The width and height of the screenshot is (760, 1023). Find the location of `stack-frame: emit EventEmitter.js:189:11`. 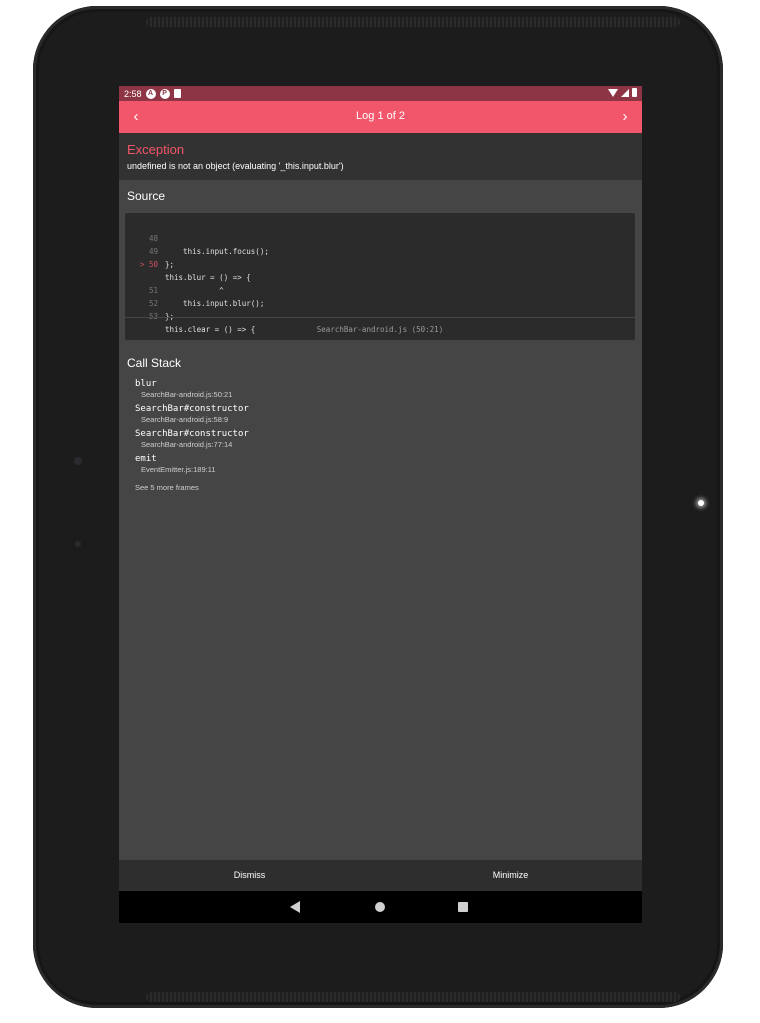

stack-frame: emit EventEmitter.js:189:11 is located at coordinates (192, 466).